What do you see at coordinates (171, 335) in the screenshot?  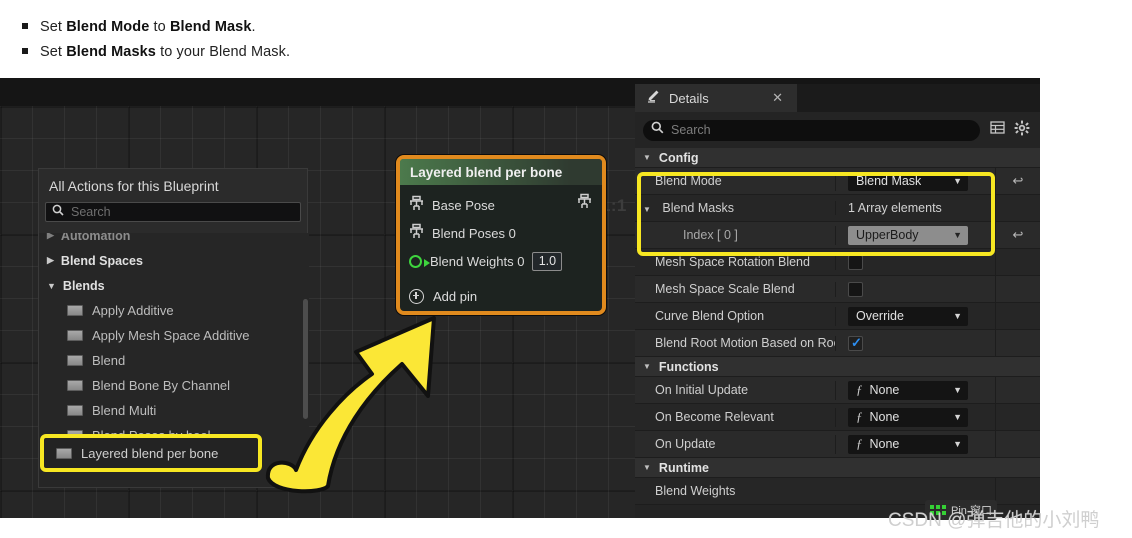 I see `palette-item-label: Apply Mesh Space Additive` at bounding box center [171, 335].